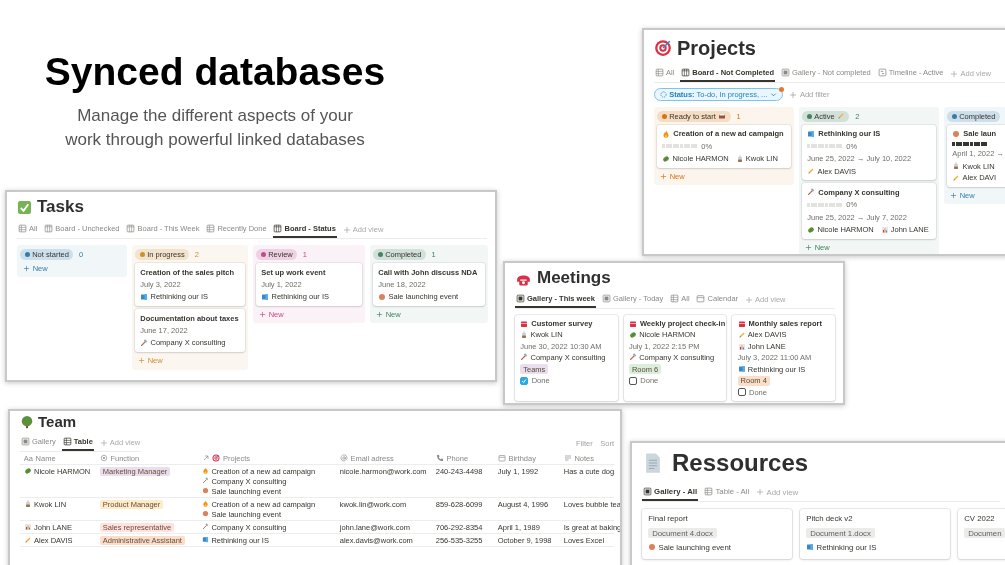 This screenshot has height=565, width=1005. What do you see at coordinates (882, 72) in the screenshot?
I see `timeline-icon` at bounding box center [882, 72].